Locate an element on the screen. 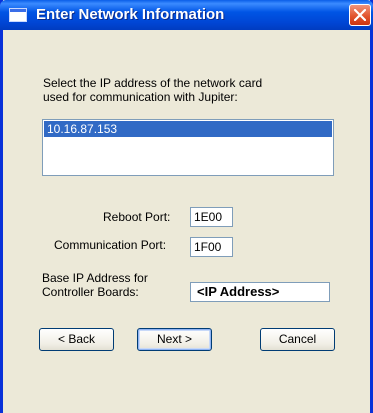 The width and height of the screenshot is (373, 413). back-button: < Back is located at coordinates (76, 339).